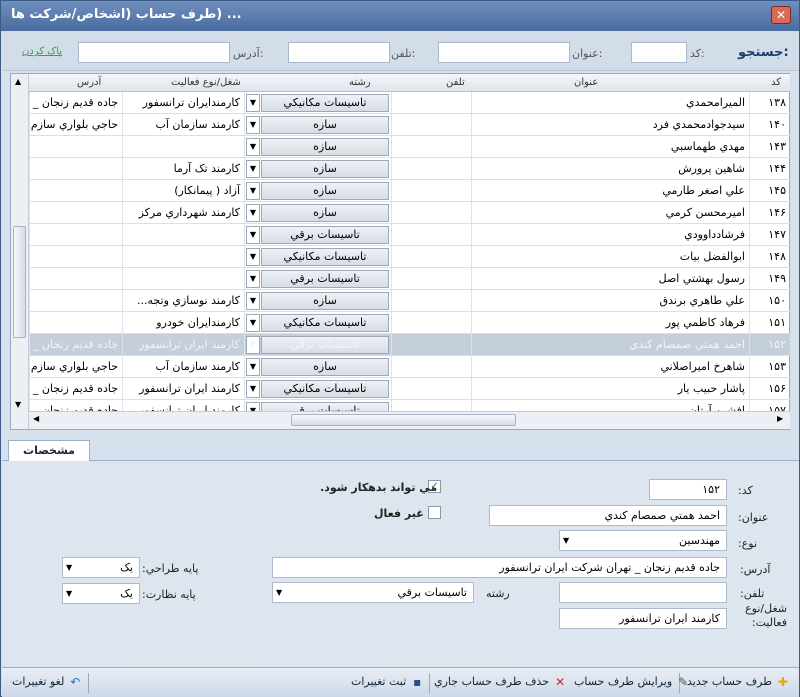 The image size is (800, 697). Describe the element at coordinates (769, 300) in the screenshot. I see `cell-code: ۱۵۰` at that location.